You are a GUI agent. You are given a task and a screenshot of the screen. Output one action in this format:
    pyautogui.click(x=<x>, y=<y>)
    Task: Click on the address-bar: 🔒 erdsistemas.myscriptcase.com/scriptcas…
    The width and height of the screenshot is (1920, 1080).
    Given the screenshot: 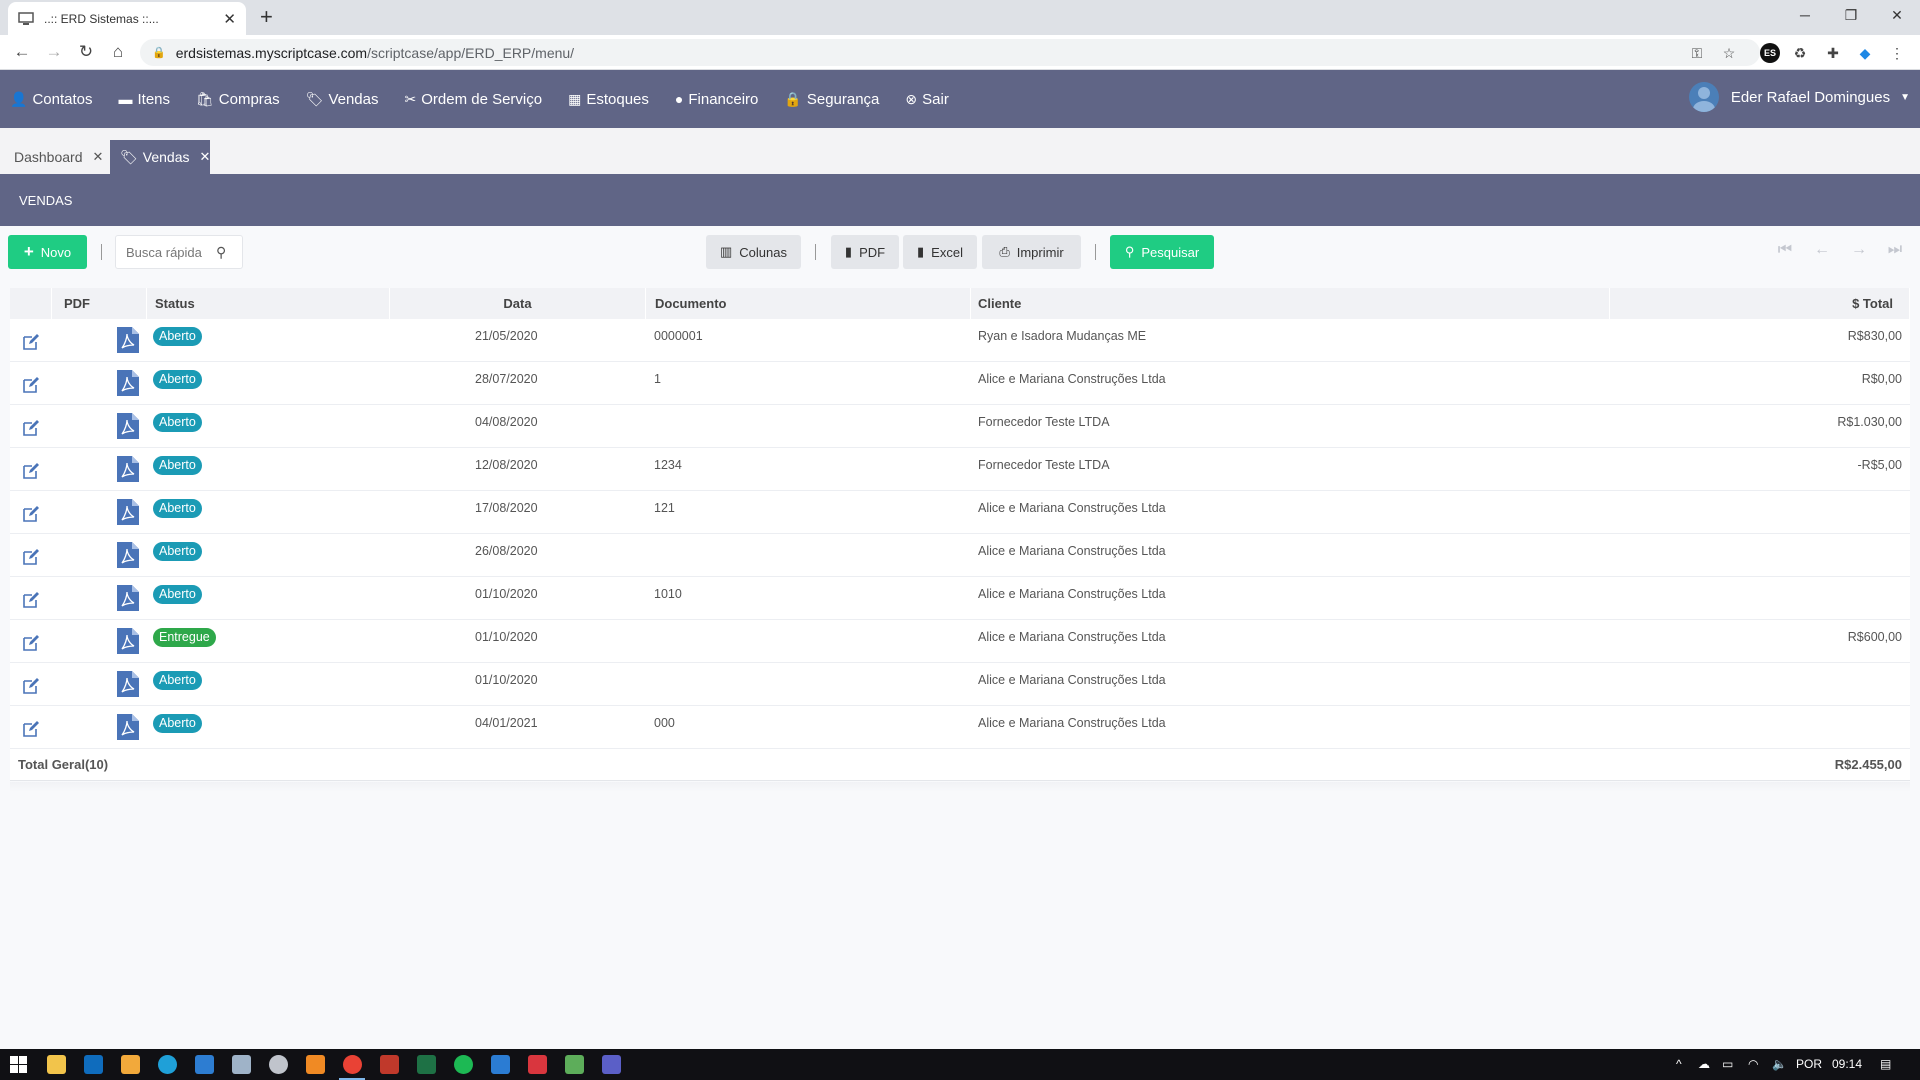 What is the action you would take?
    pyautogui.click(x=950, y=52)
    